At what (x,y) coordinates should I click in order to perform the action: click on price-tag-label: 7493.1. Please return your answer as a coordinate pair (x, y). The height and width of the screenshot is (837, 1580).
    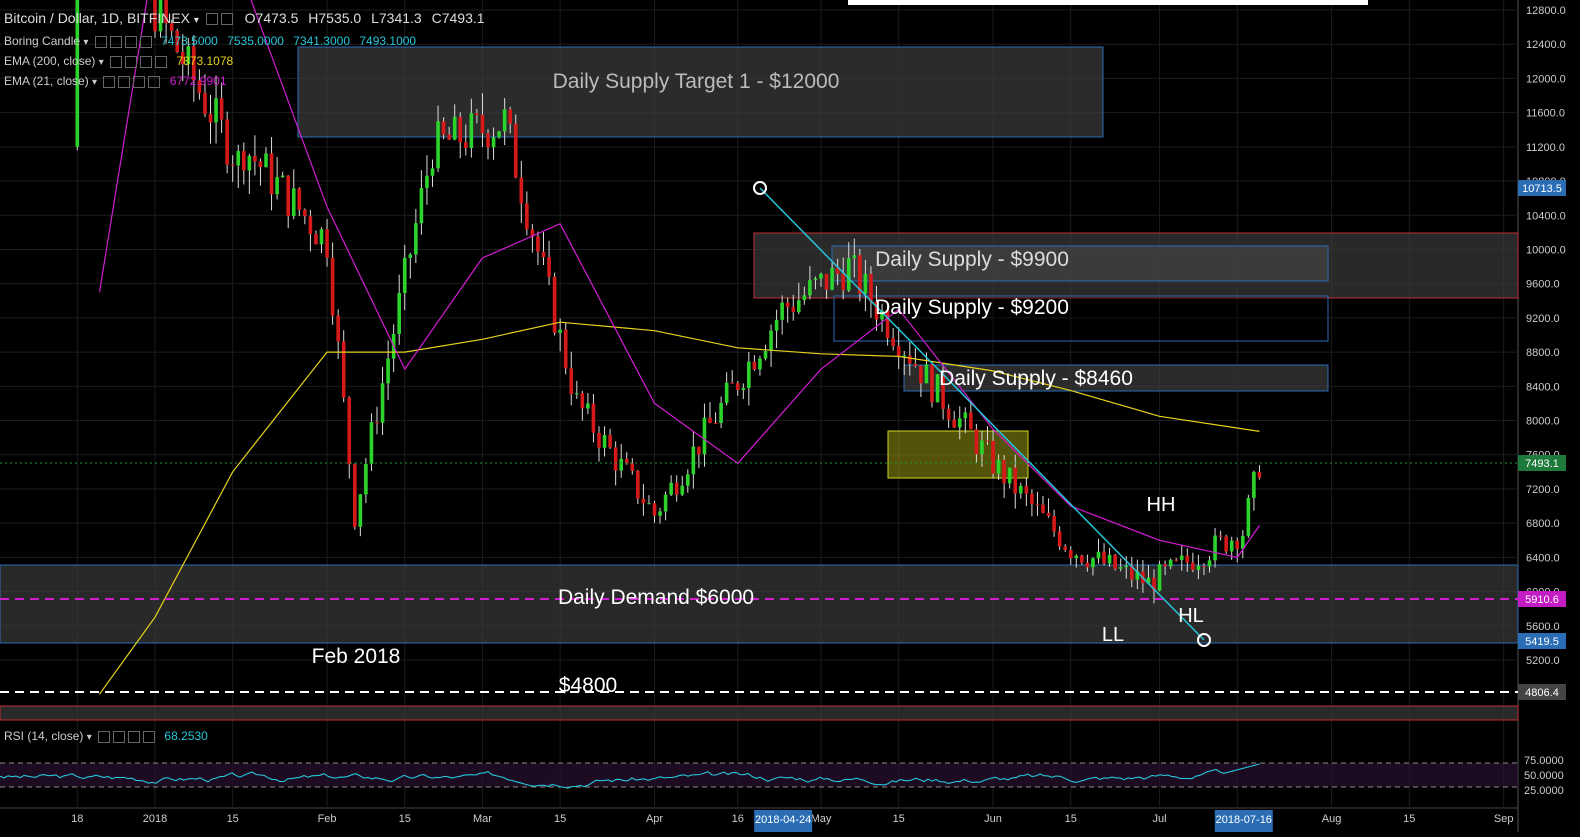
    Looking at the image, I should click on (1542, 464).